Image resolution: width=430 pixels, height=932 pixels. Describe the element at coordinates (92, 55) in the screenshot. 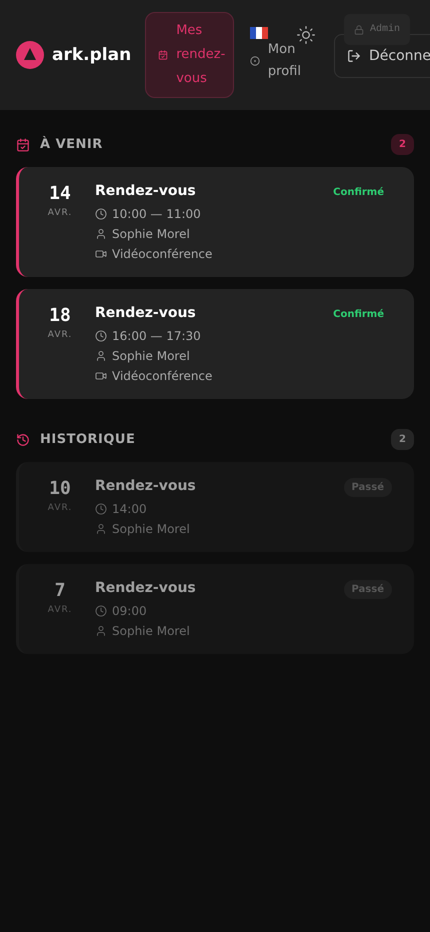

I see `logo-text: ark.plan` at that location.